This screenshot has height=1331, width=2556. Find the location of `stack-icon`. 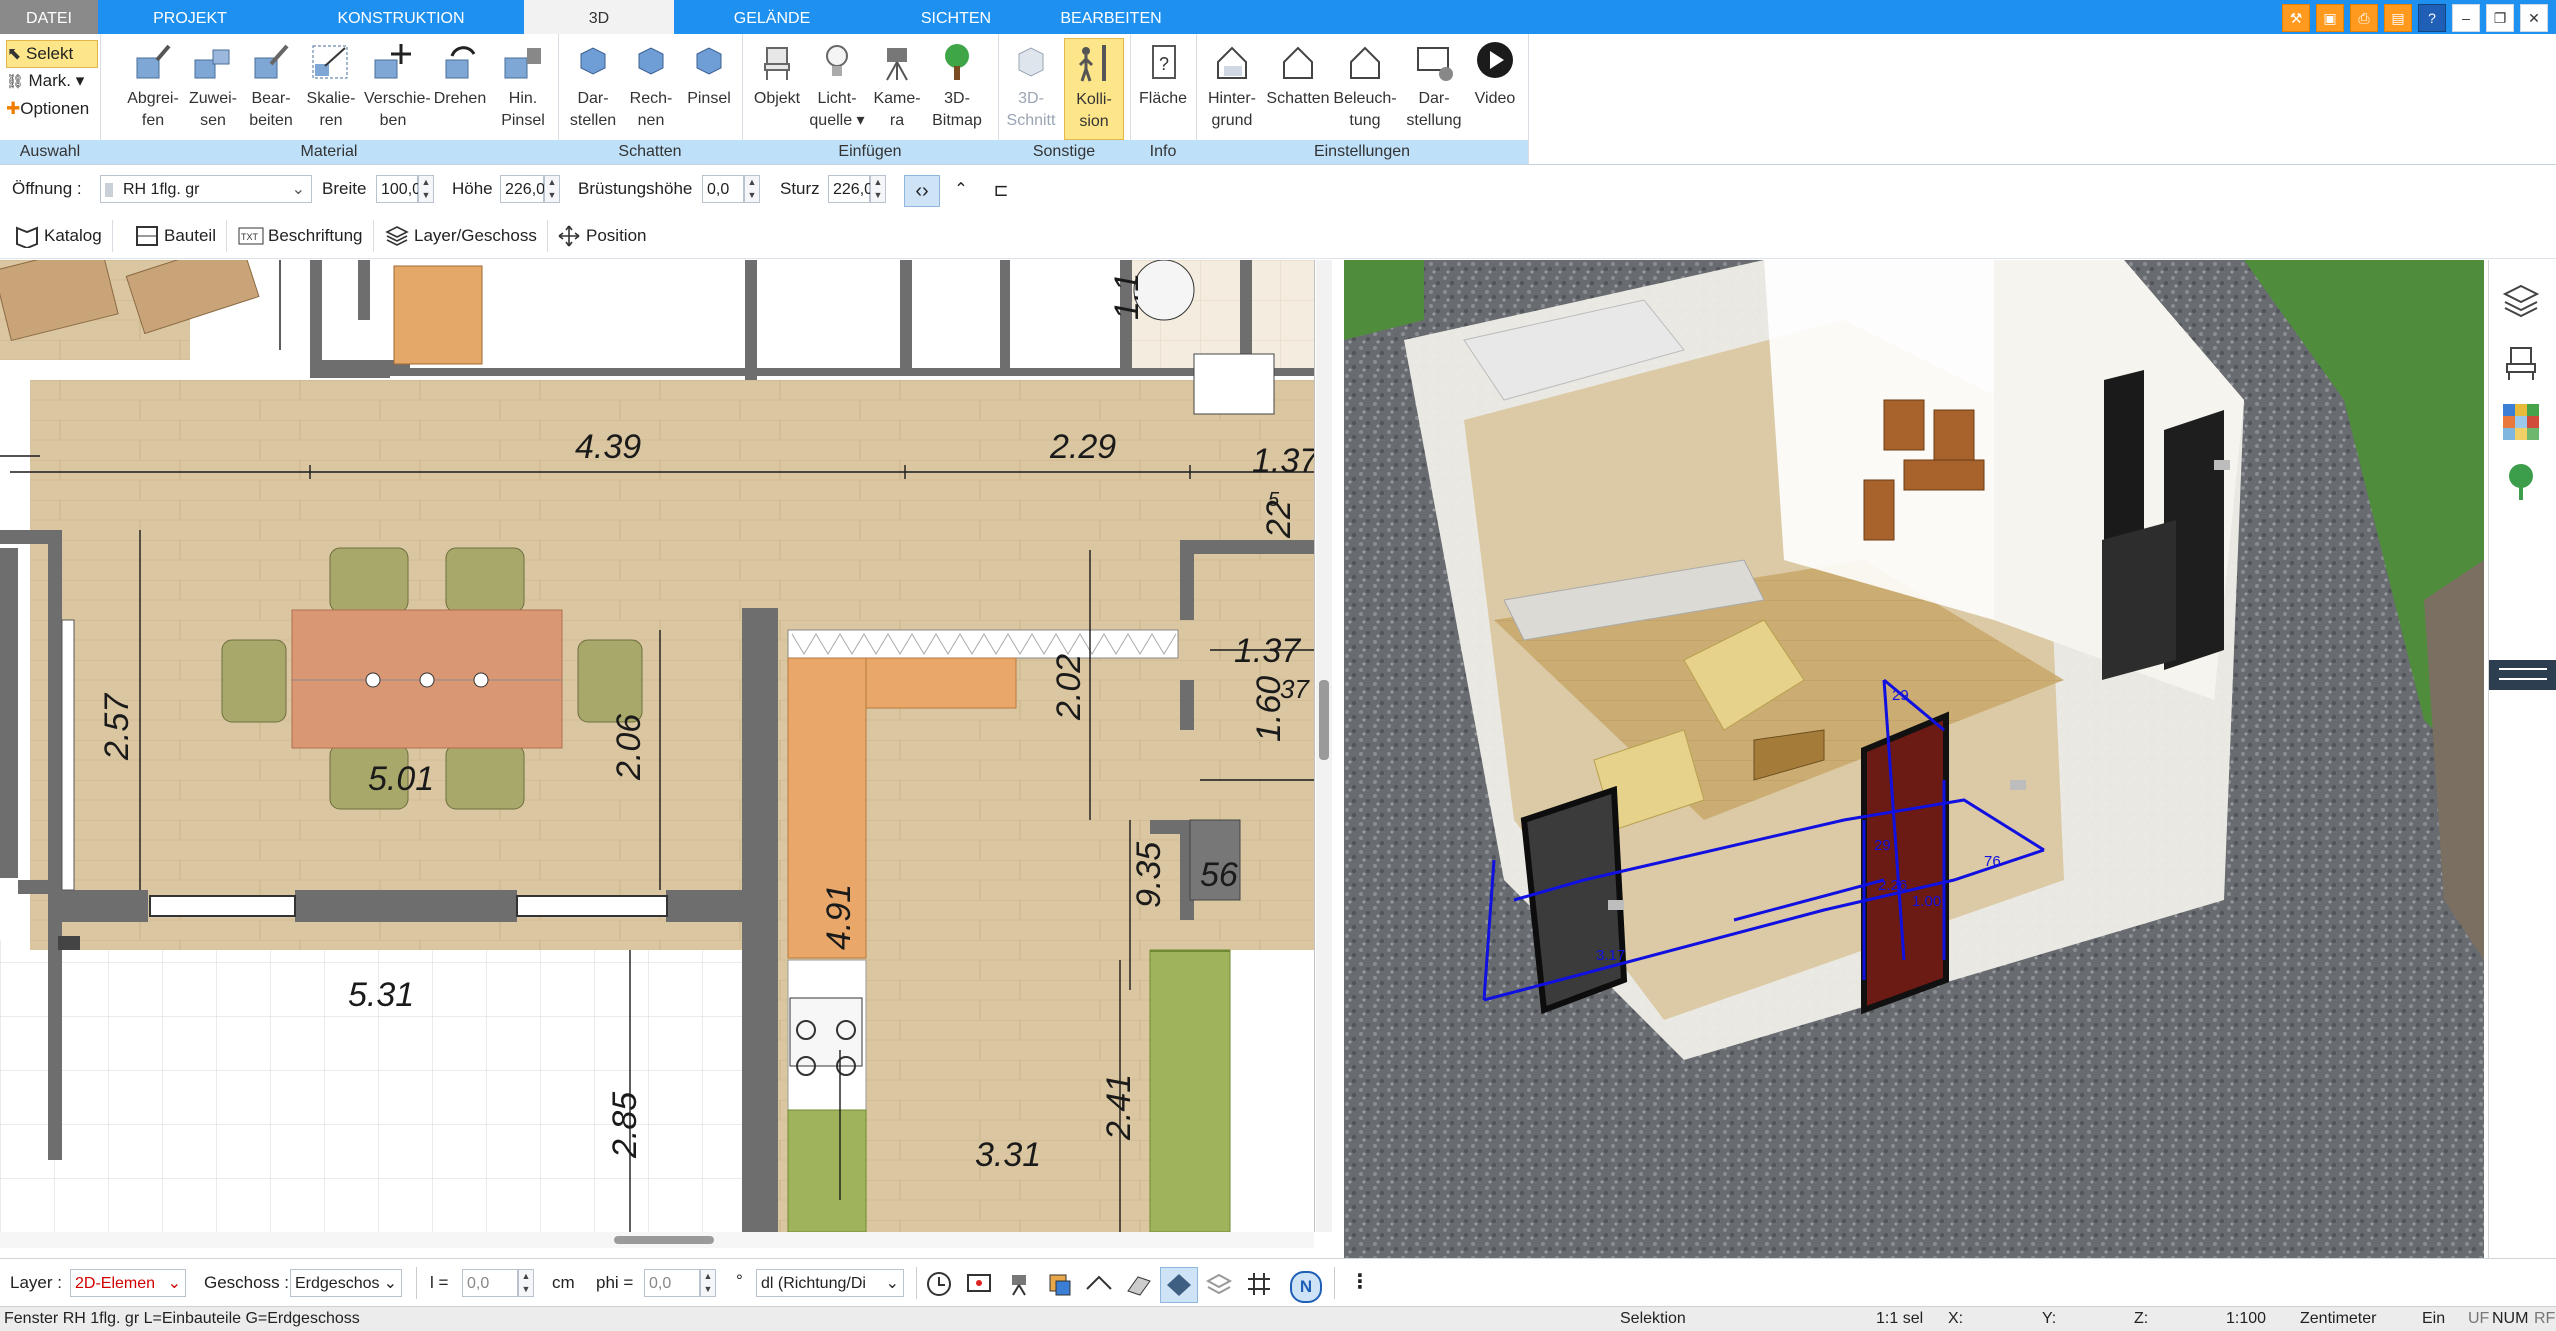

stack-icon is located at coordinates (1219, 1284).